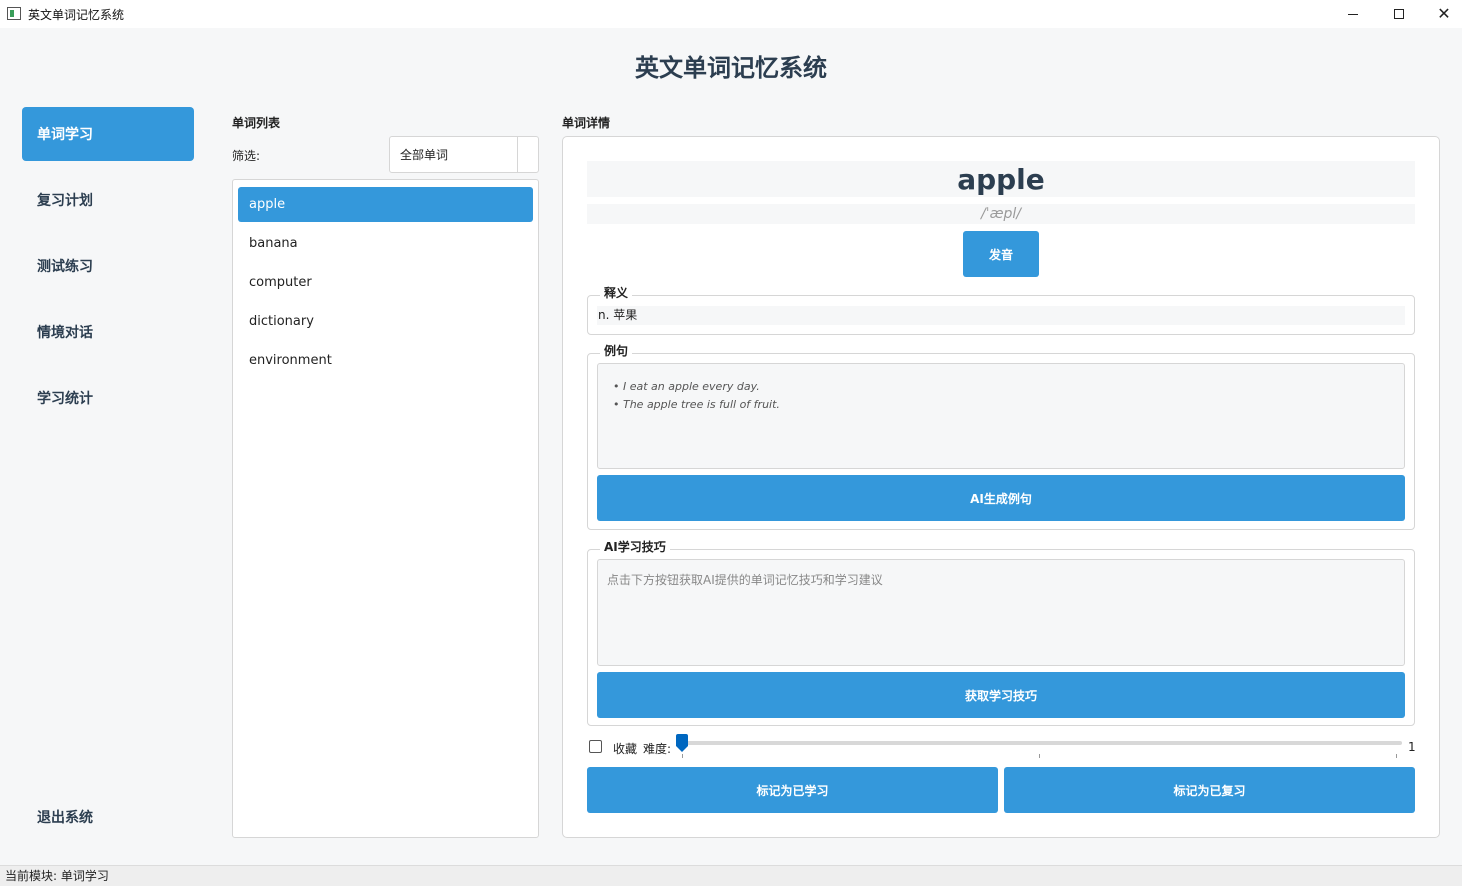 The width and height of the screenshot is (1462, 886). What do you see at coordinates (1001, 695) in the screenshot?
I see `get-tips-button: 获取学习技巧` at bounding box center [1001, 695].